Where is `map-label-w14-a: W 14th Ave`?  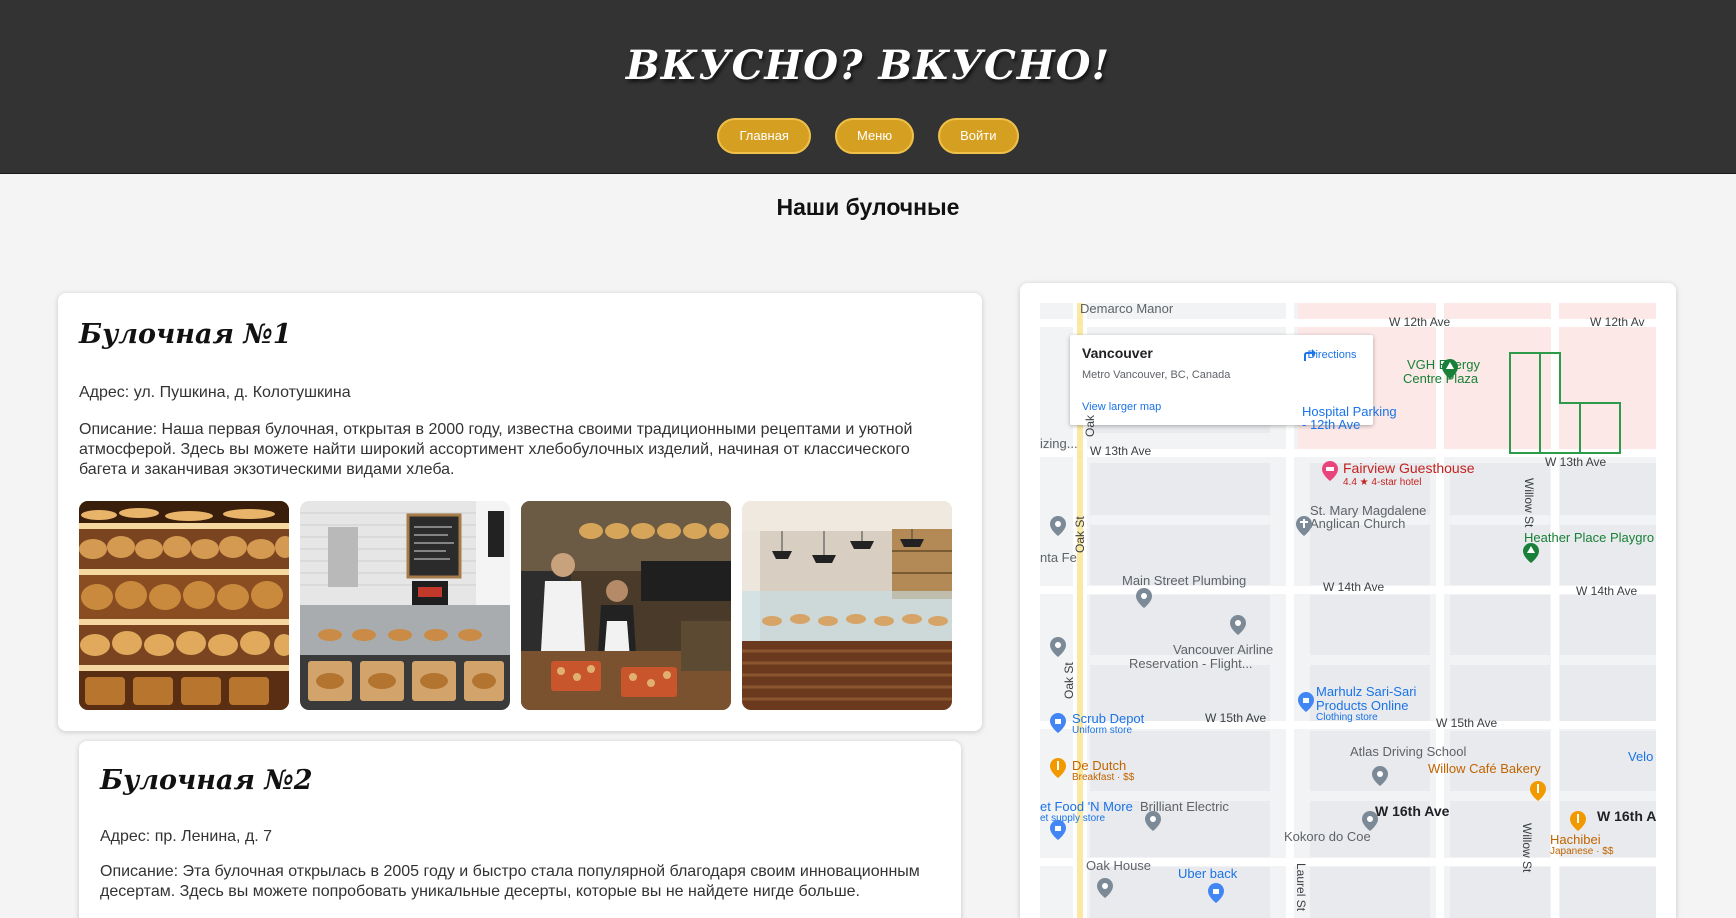 map-label-w14-a: W 14th Ave is located at coordinates (1354, 587).